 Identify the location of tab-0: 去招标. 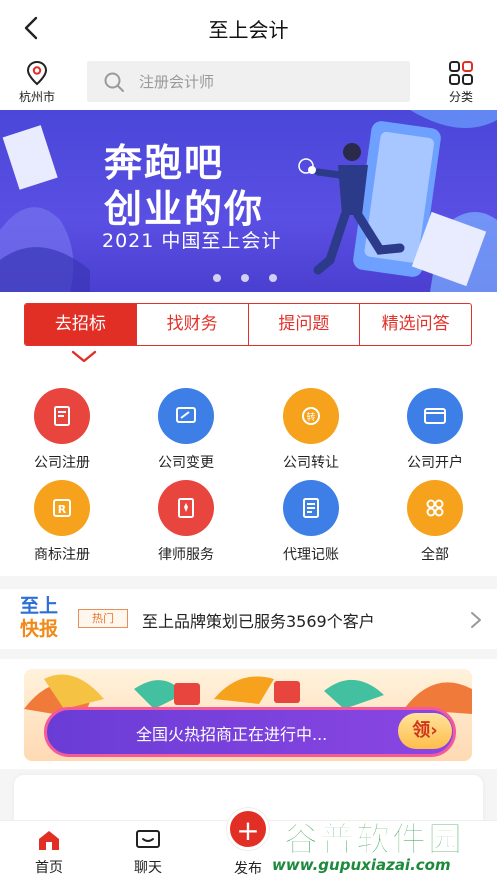
(81, 324).